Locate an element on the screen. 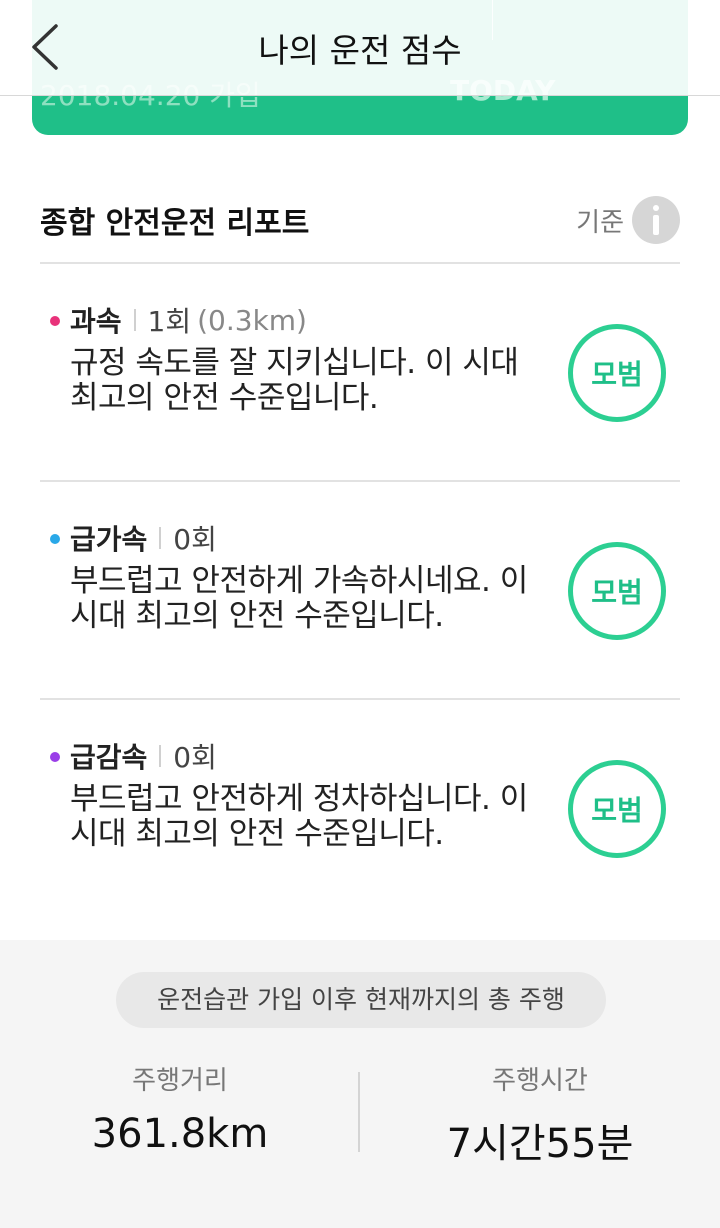 Image resolution: width=720 pixels, height=1228 pixels. top-bar: 나의 운전 점수 is located at coordinates (360, 48).